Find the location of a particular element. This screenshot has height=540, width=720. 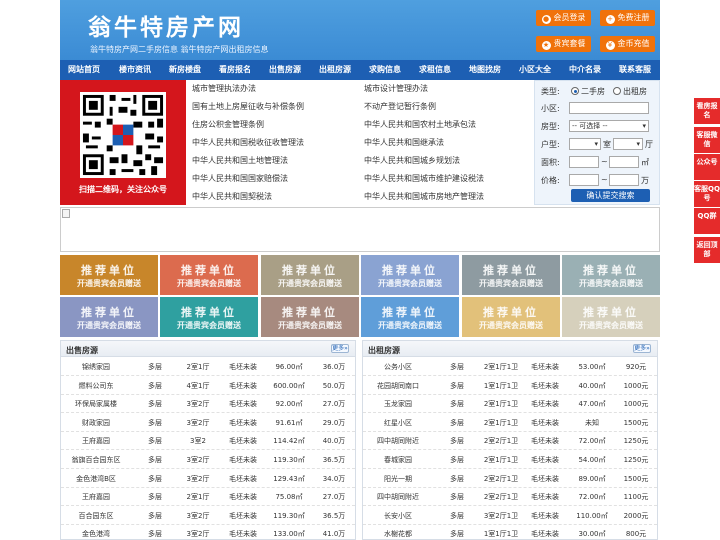

table-row: 花园胡同南口 多层 1室1厅1卫 毛坯未装 40.00㎡ 1000元 is located at coordinates (510, 386).